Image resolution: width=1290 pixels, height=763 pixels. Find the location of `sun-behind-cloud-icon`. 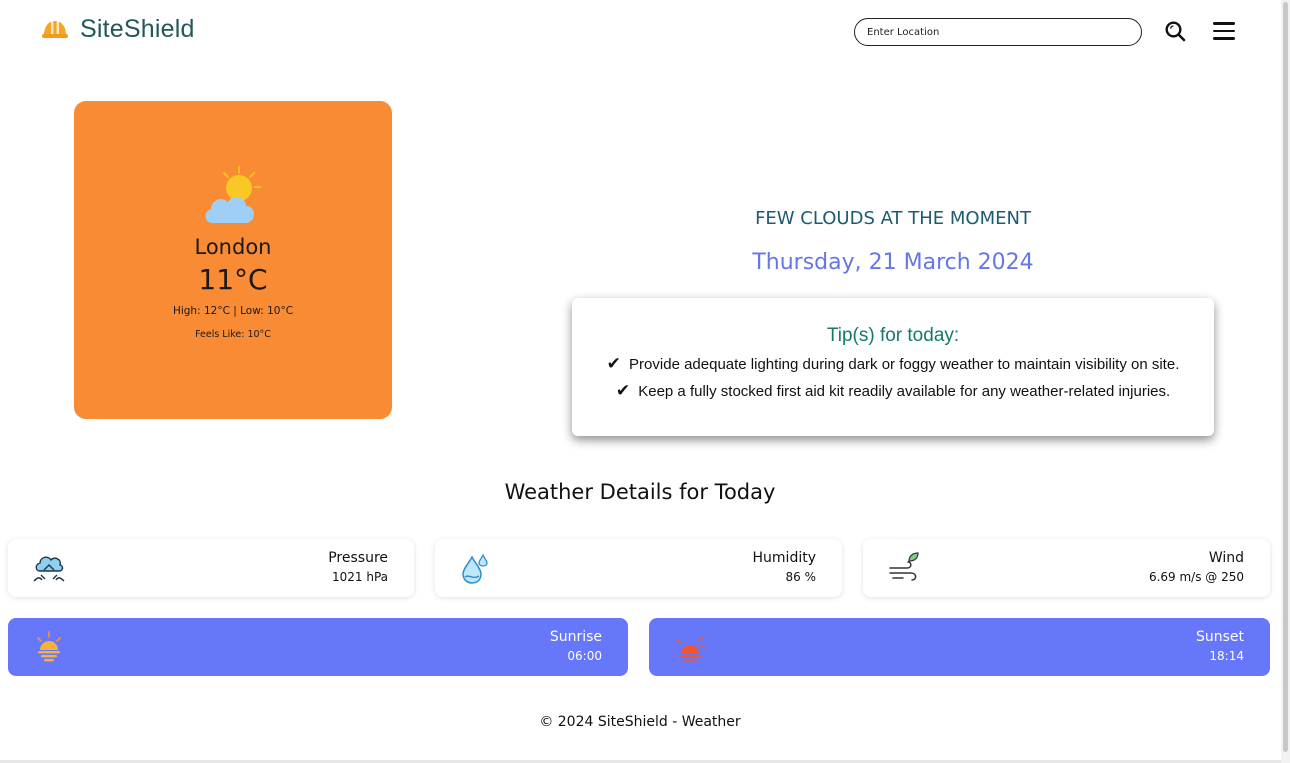

sun-behind-cloud-icon is located at coordinates (233, 194).